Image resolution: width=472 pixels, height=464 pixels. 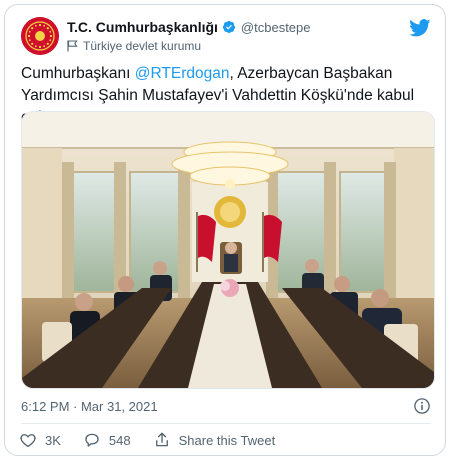 What do you see at coordinates (161, 439) in the screenshot?
I see `share-icon` at bounding box center [161, 439].